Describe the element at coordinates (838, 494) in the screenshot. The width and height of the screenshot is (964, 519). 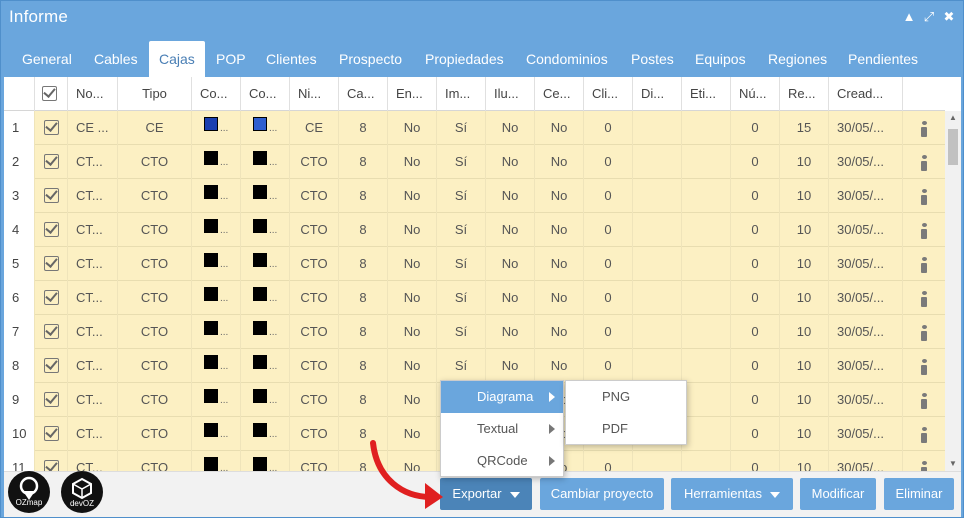
I see `modify-button: Modificar` at that location.